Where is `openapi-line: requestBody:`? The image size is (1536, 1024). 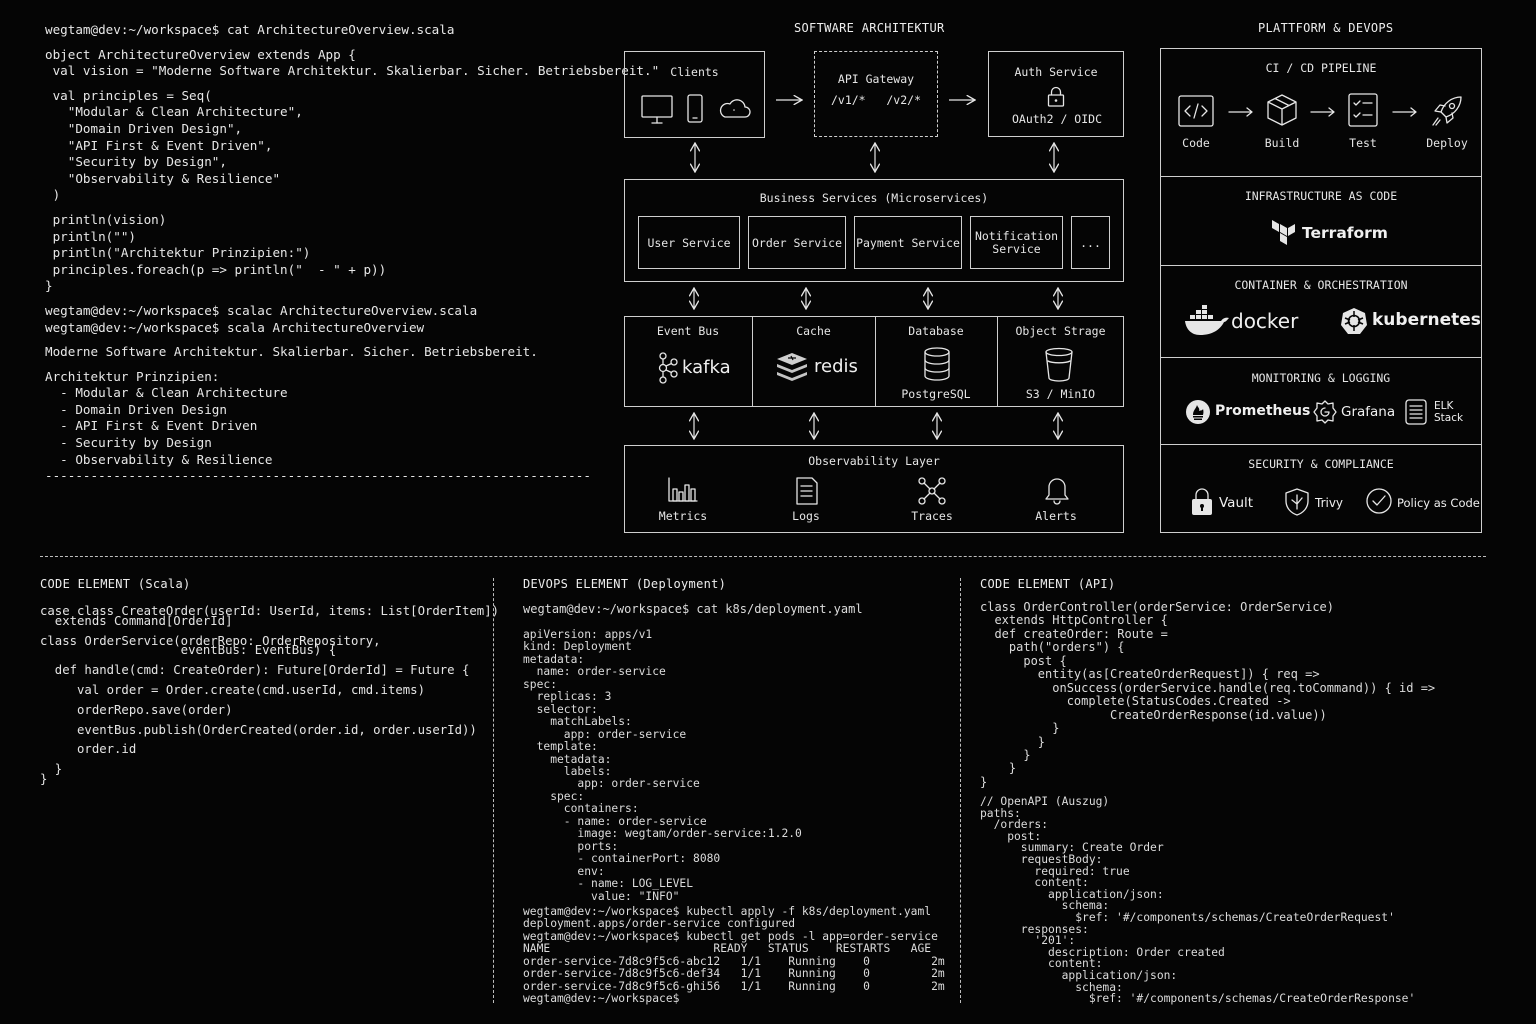
openapi-line: requestBody: is located at coordinates (1041, 859).